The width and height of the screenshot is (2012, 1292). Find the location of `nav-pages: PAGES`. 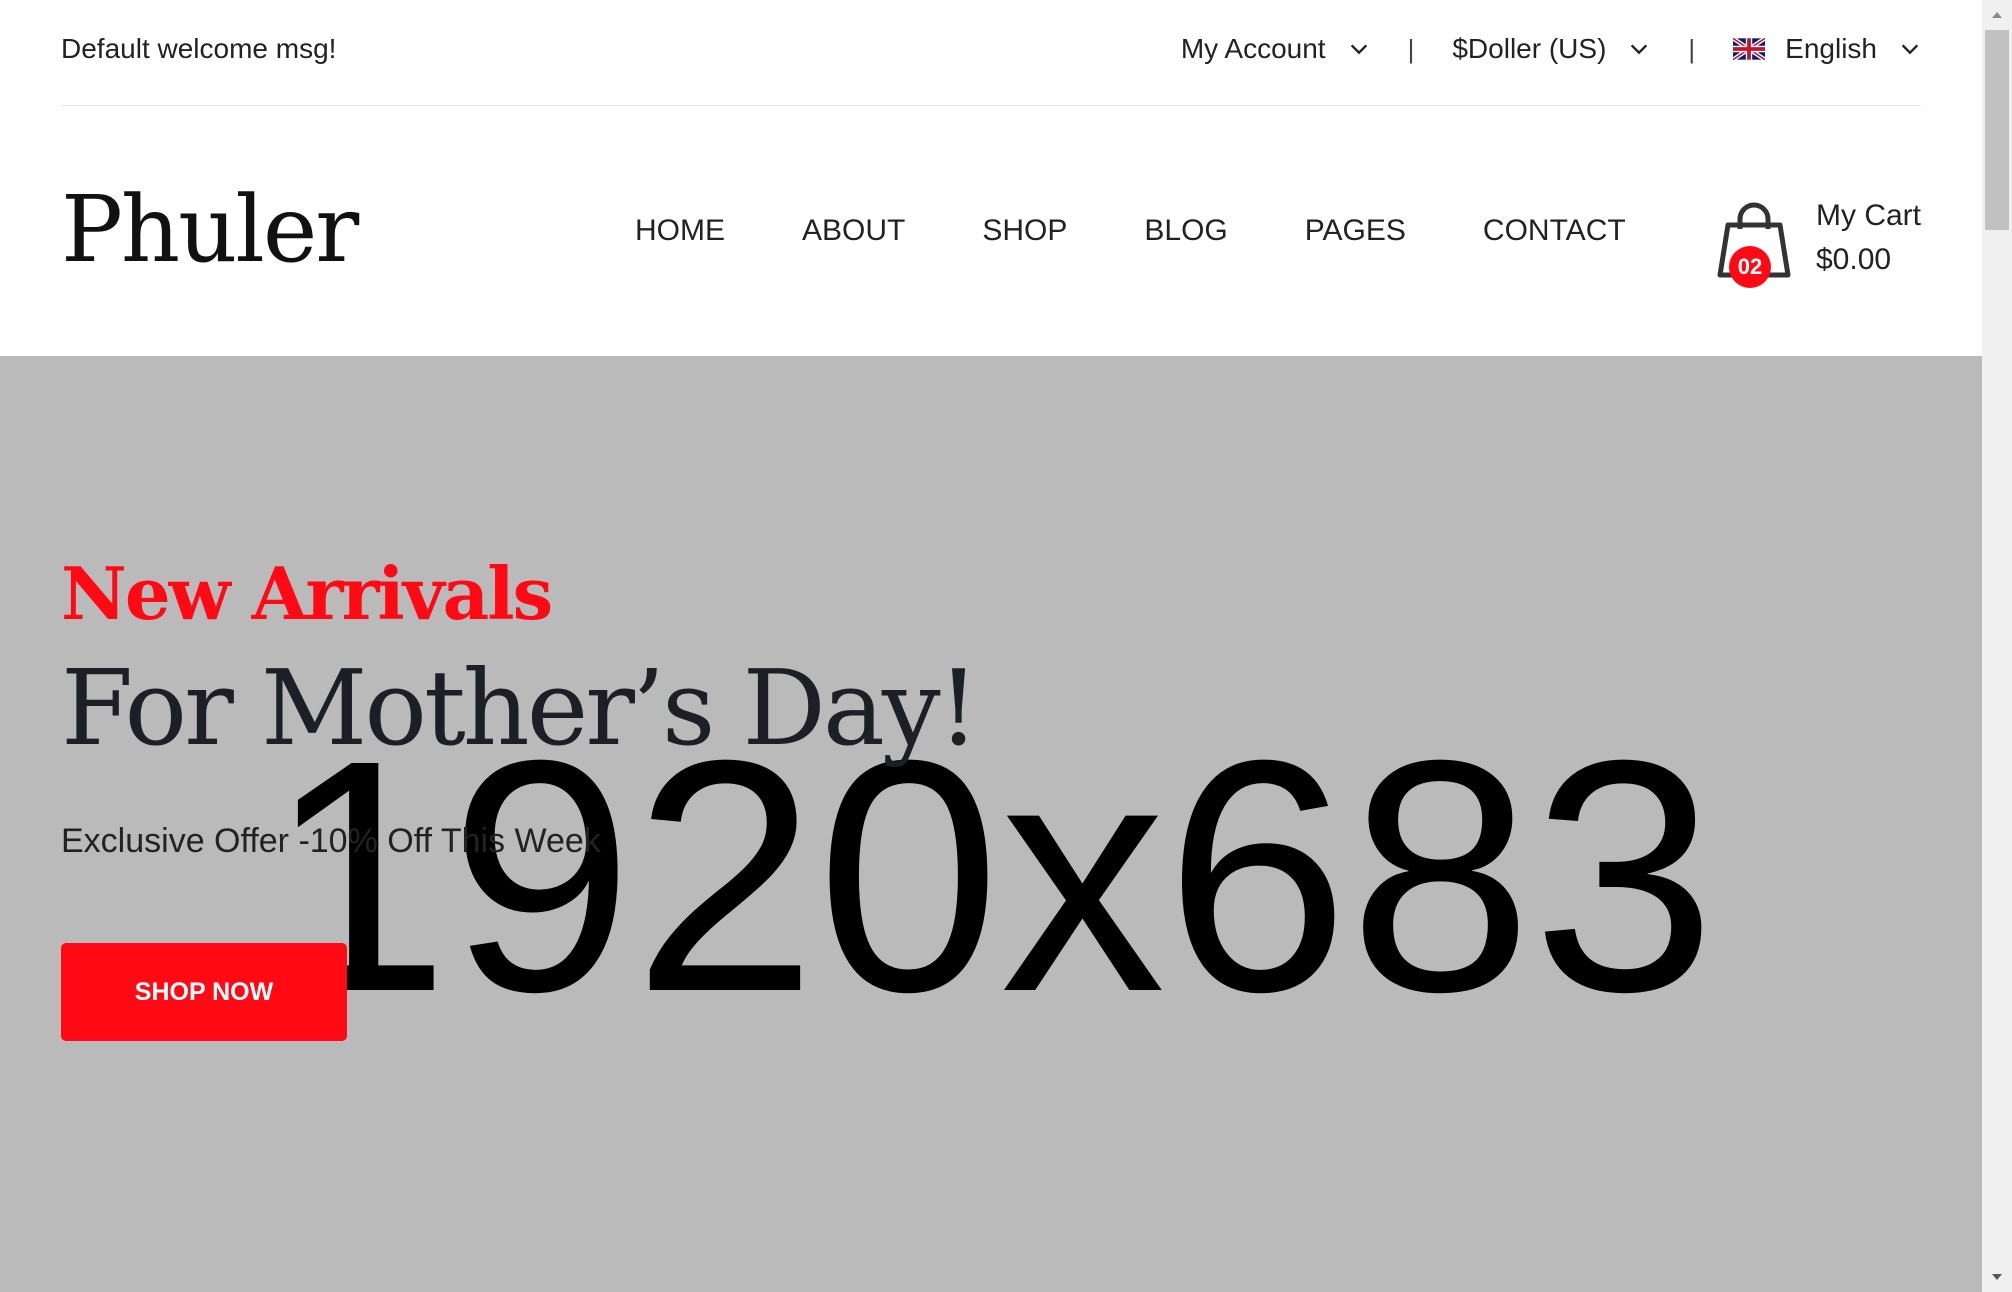

nav-pages: PAGES is located at coordinates (1355, 231).